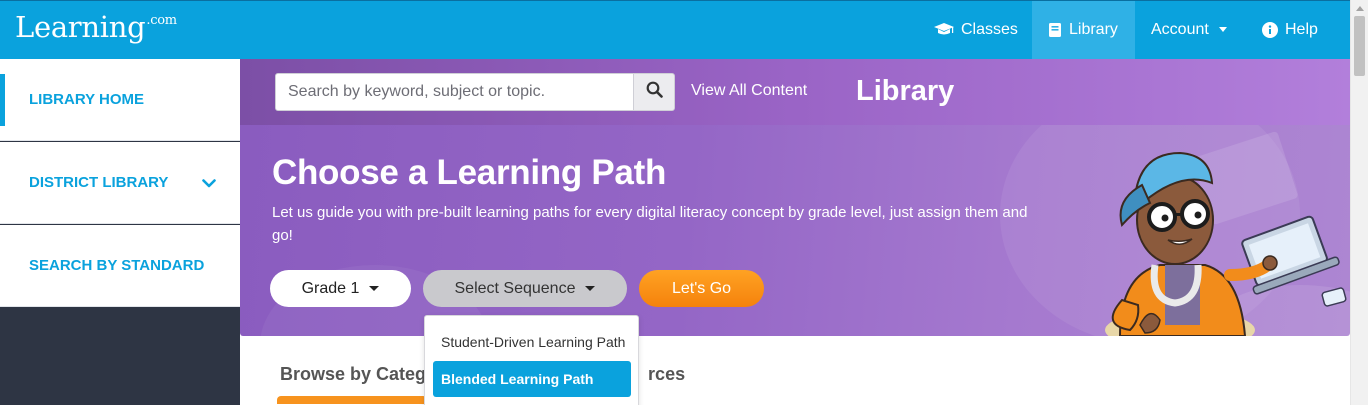 Image resolution: width=1368 pixels, height=405 pixels. Describe the element at coordinates (209, 183) in the screenshot. I see `chevron-down-icon` at that location.